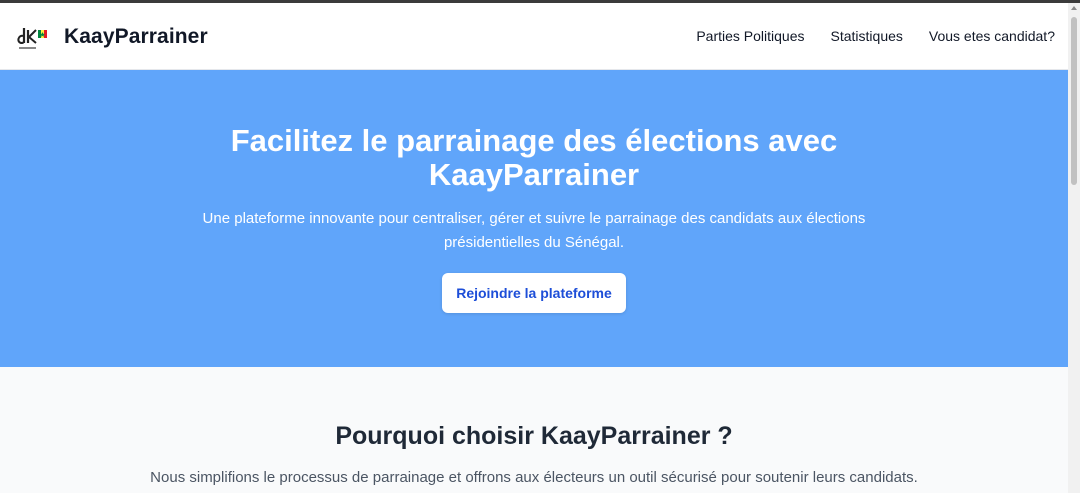  I want to click on join-platform-button: Rejoindre la plateforme, so click(534, 293).